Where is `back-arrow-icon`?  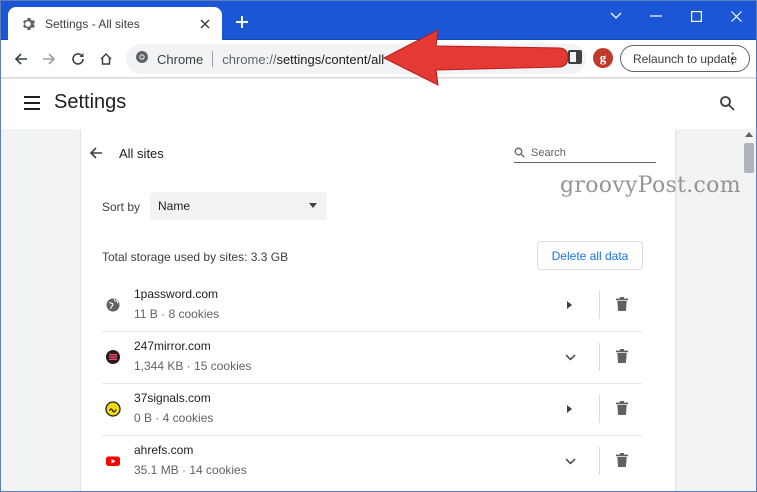 back-arrow-icon is located at coordinates (96, 153).